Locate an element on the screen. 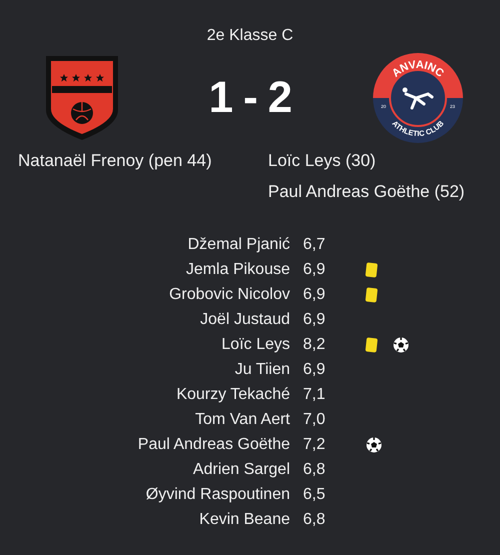  player-name: Loïc Leys is located at coordinates (255, 344).